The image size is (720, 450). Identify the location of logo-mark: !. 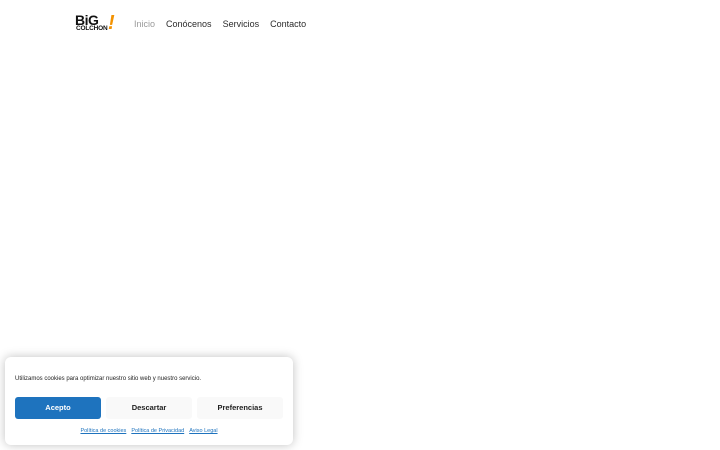
(111, 23).